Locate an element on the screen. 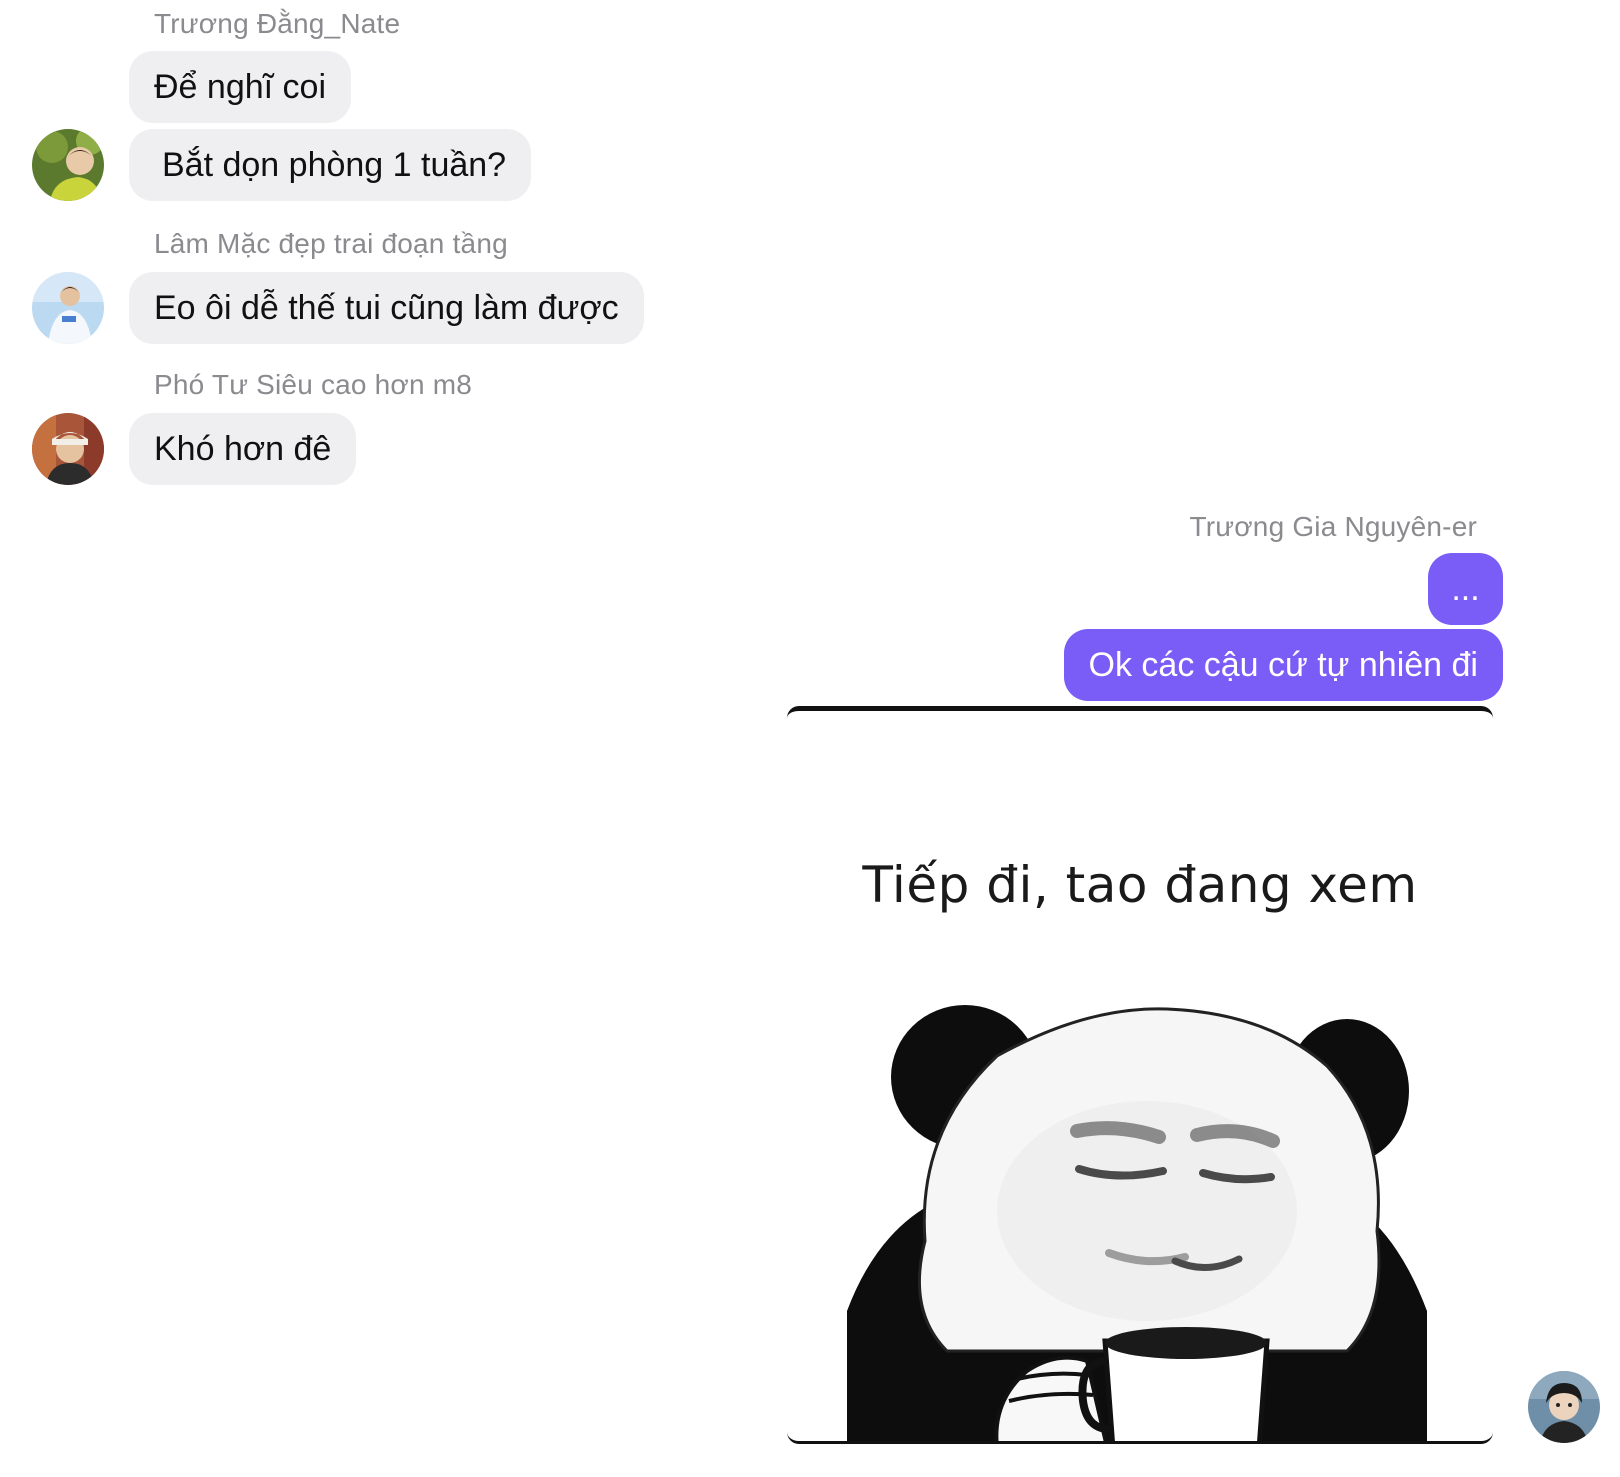  sender-name: Trương Đằng_Nate is located at coordinates (277, 23).